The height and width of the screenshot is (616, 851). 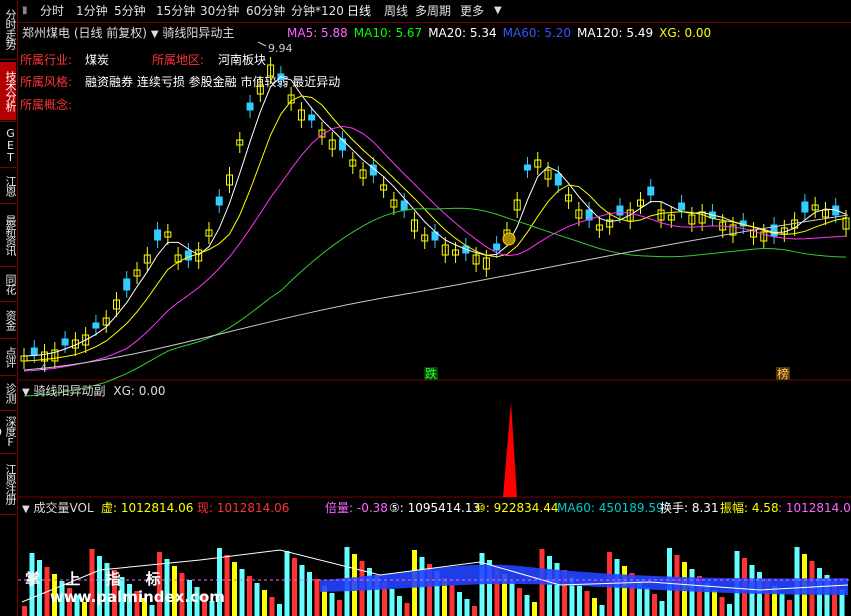 What do you see at coordinates (749, 508) in the screenshot?
I see `vol-value-7: 振幅: 4.58` at bounding box center [749, 508].